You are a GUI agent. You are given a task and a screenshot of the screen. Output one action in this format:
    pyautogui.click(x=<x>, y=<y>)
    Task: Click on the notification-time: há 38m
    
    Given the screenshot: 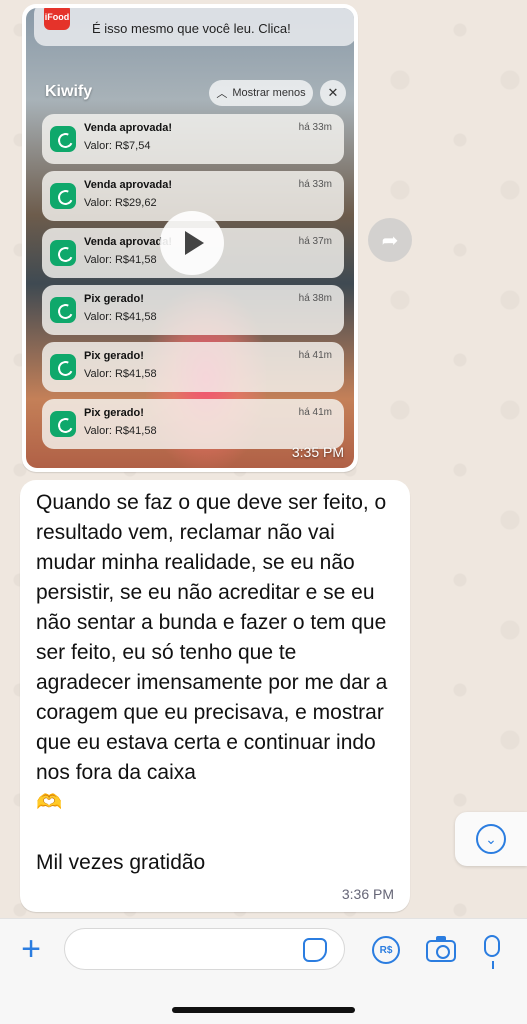 What is the action you would take?
    pyautogui.click(x=315, y=298)
    